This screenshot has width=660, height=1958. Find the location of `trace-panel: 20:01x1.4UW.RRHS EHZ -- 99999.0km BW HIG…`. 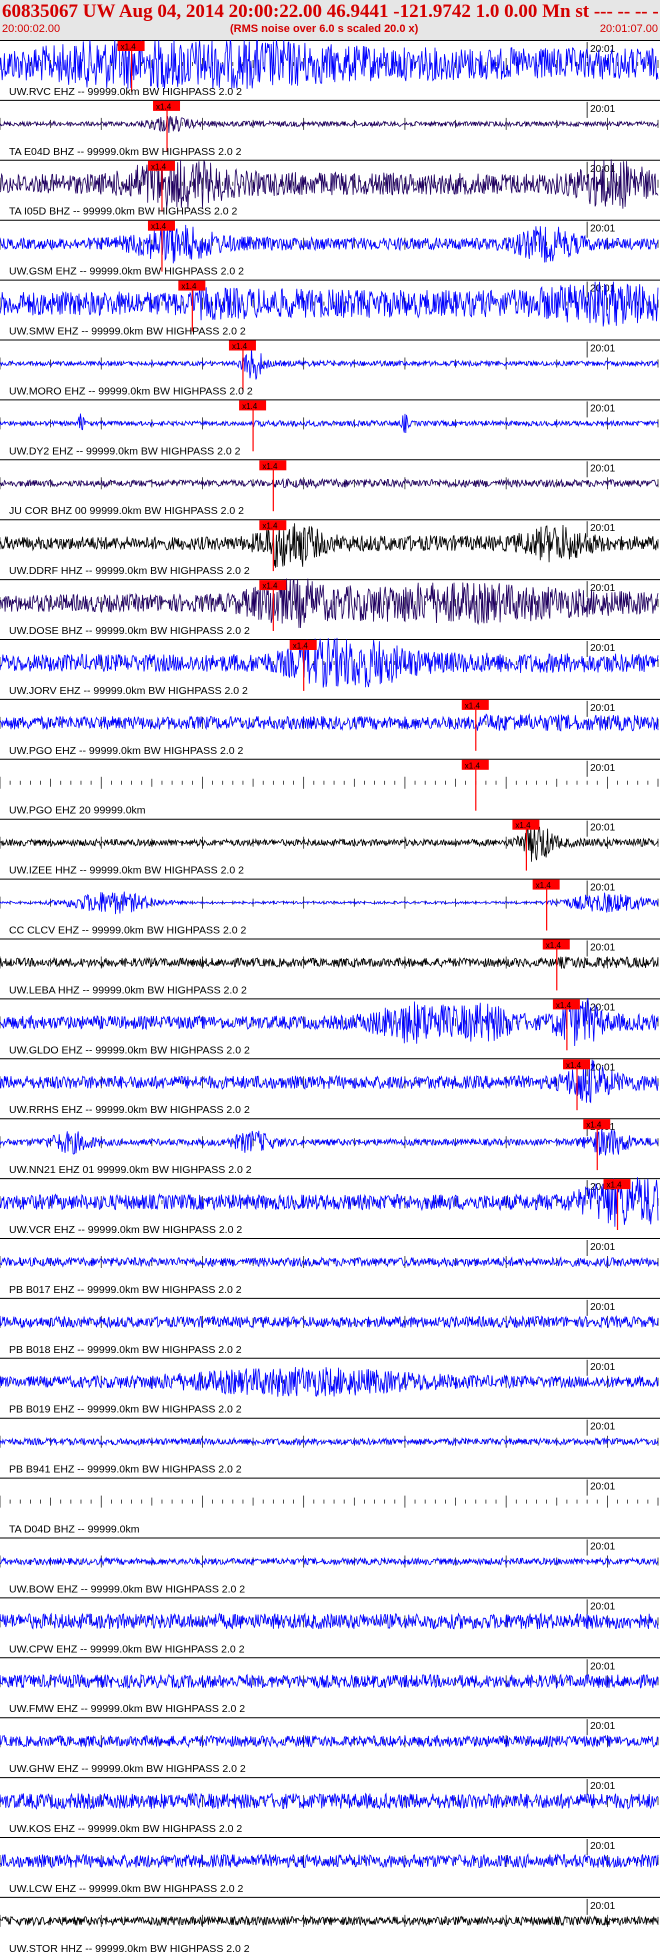

trace-panel: 20:01x1.4UW.RRHS EHZ -- 99999.0km BW HIG… is located at coordinates (330, 1087).